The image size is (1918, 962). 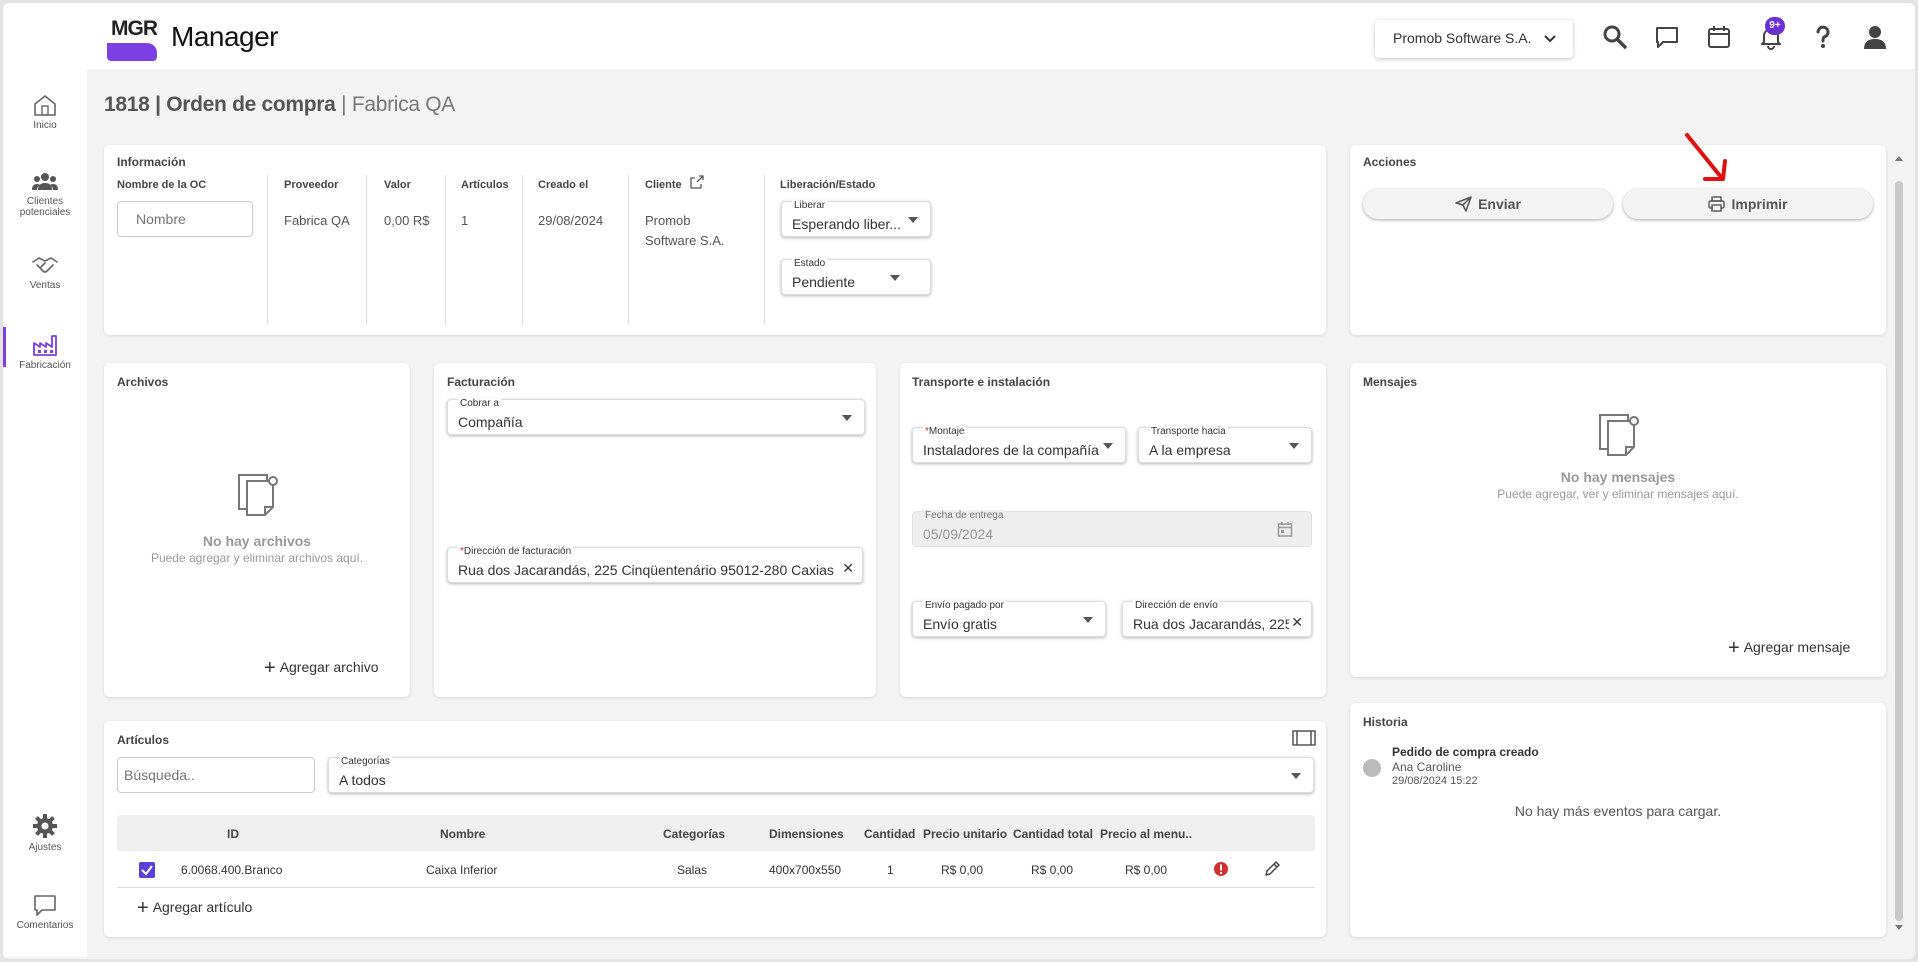 I want to click on row-retail-price: R$ 0,00, so click(x=1146, y=870).